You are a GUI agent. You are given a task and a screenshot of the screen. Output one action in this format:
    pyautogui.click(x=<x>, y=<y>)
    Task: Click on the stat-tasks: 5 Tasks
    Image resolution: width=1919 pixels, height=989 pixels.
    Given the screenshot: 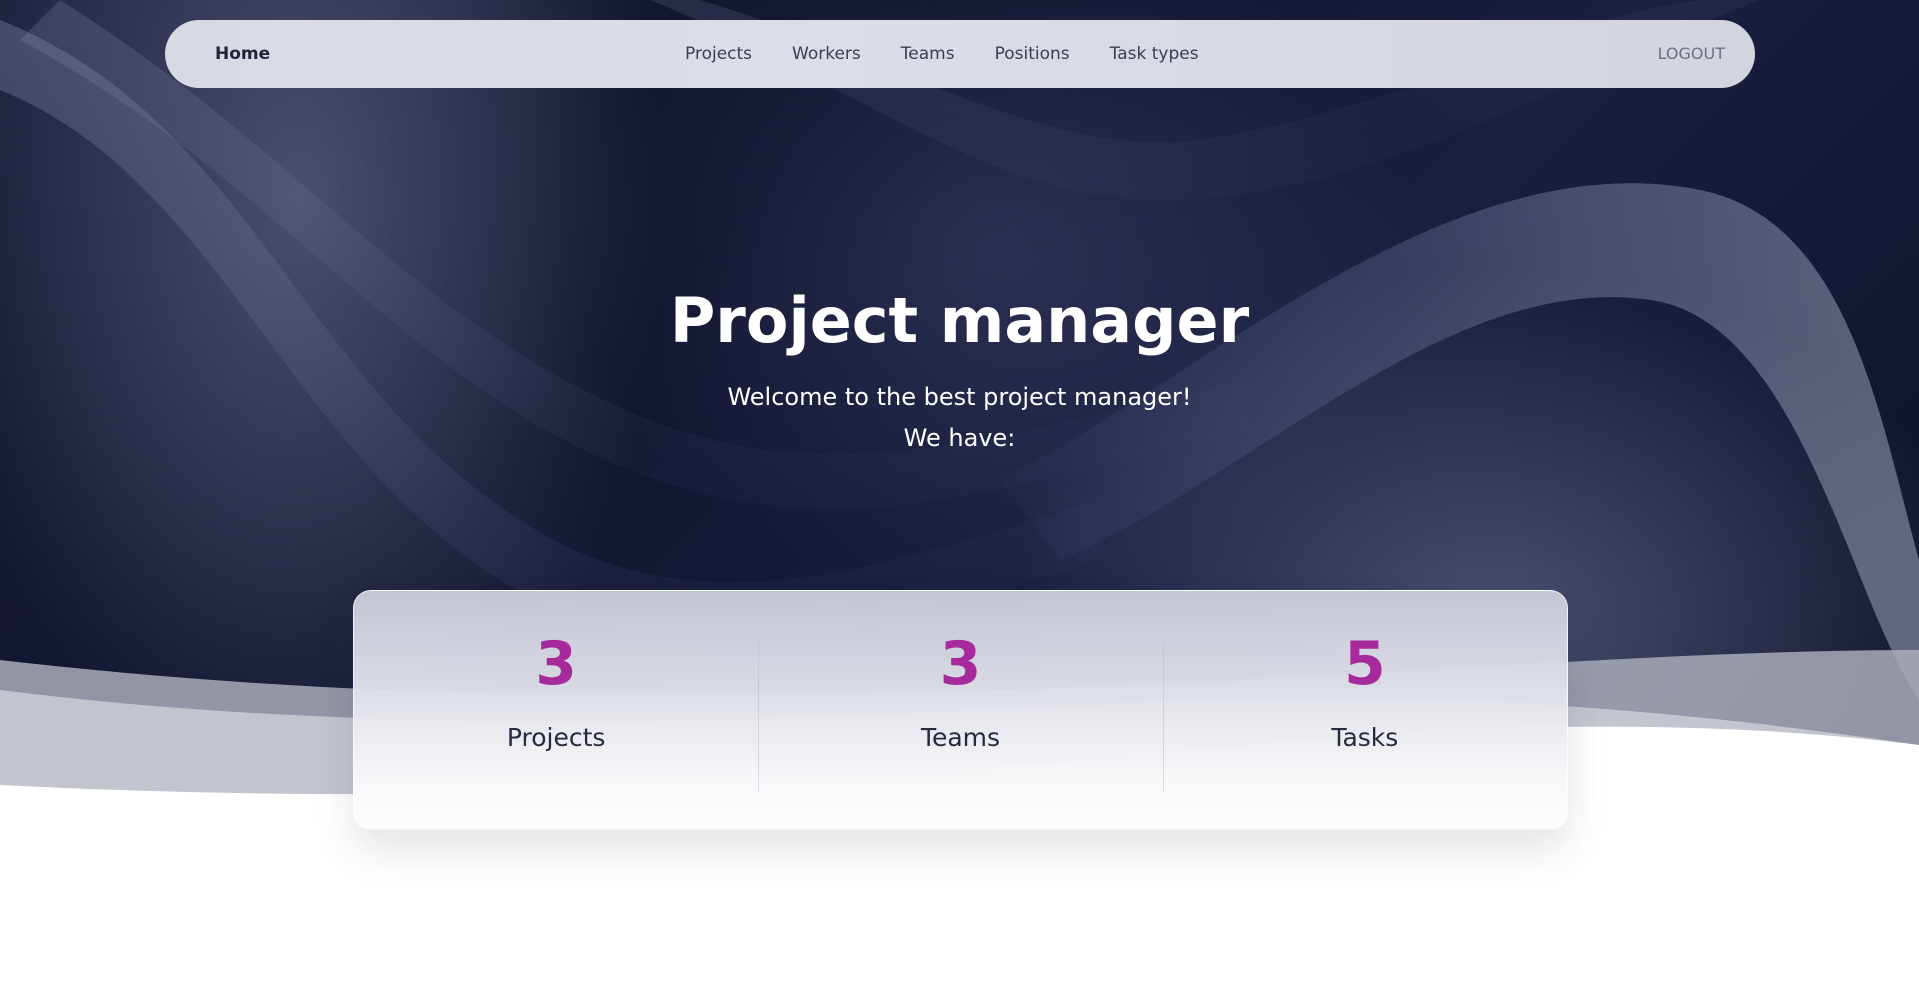 What is the action you would take?
    pyautogui.click(x=1364, y=710)
    